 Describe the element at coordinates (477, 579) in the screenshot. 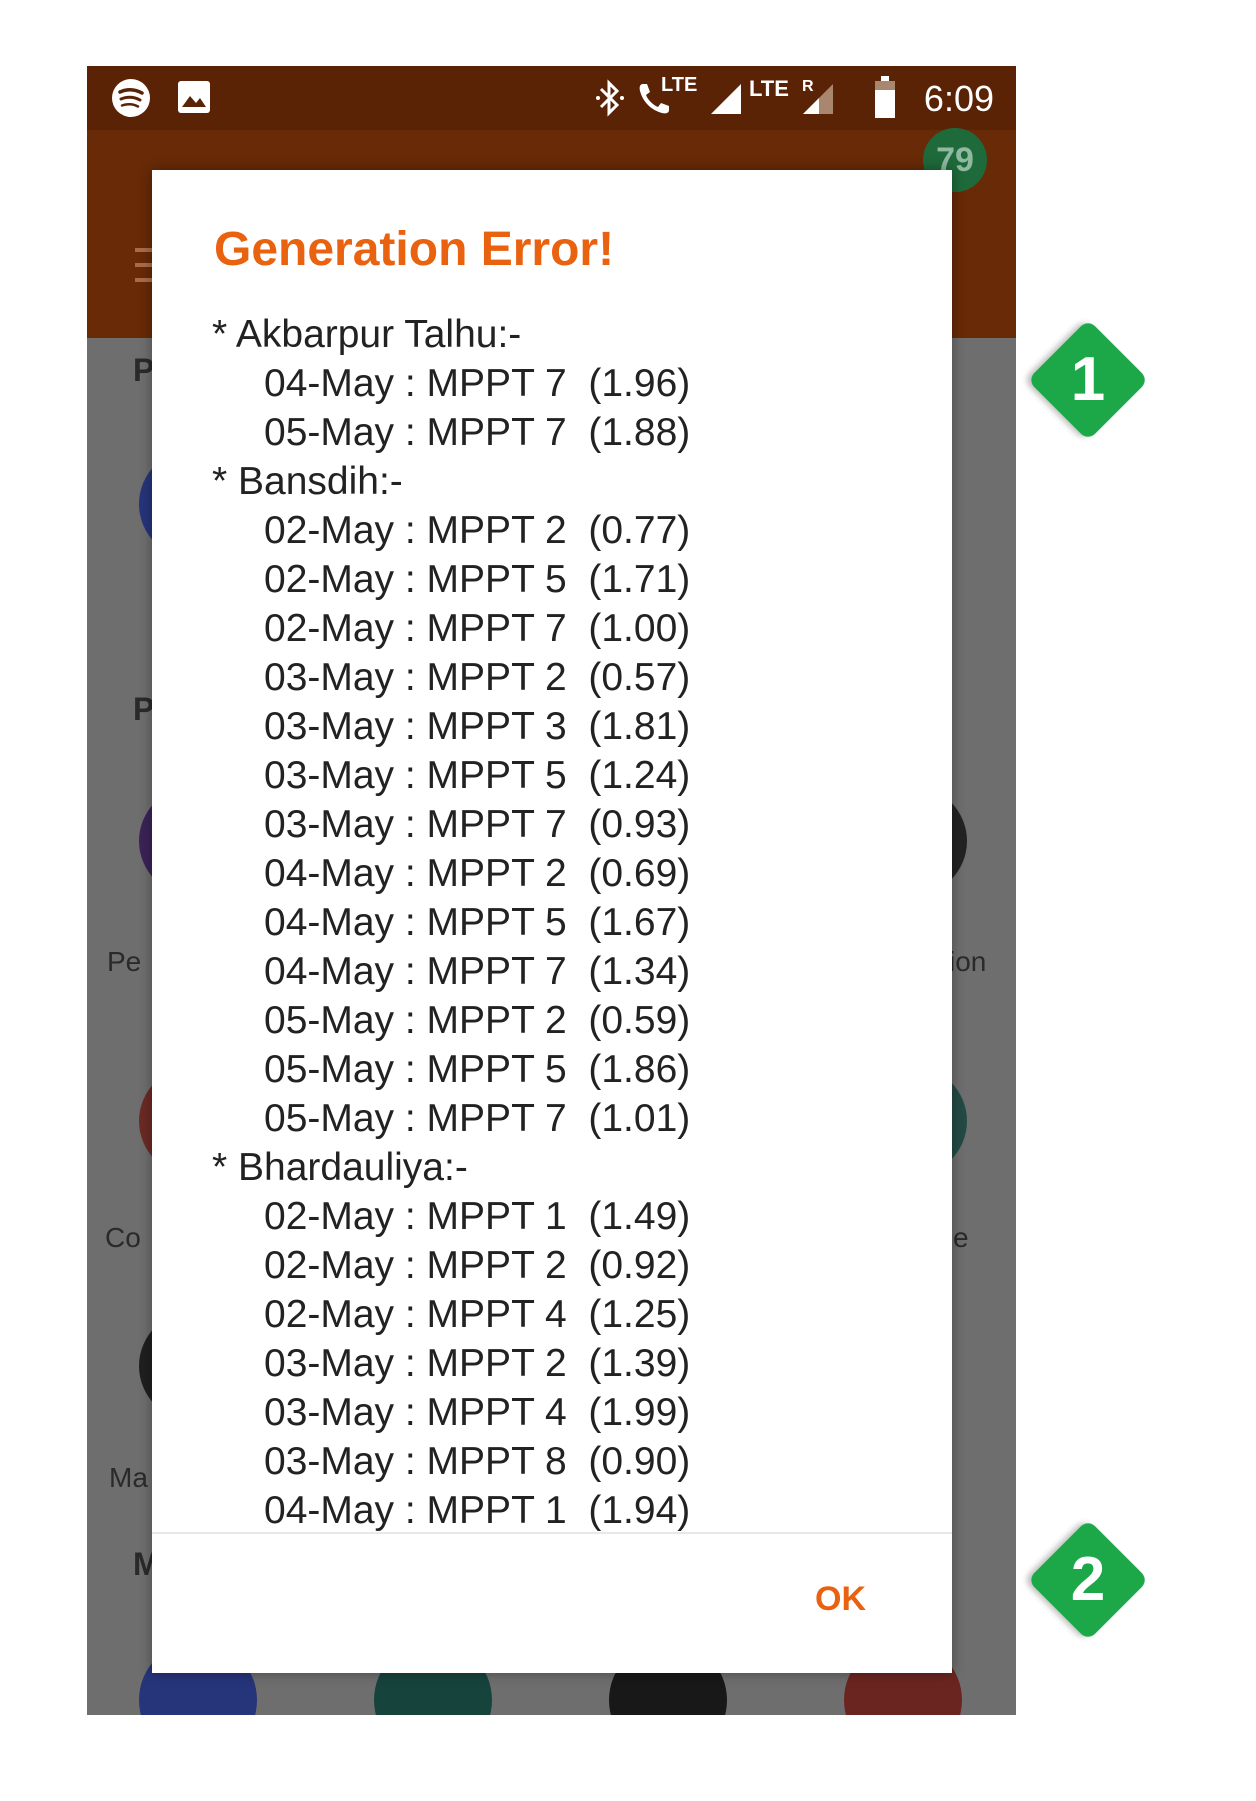

I see `error-entry: 02-May : MPPT 5 (1.71)` at that location.